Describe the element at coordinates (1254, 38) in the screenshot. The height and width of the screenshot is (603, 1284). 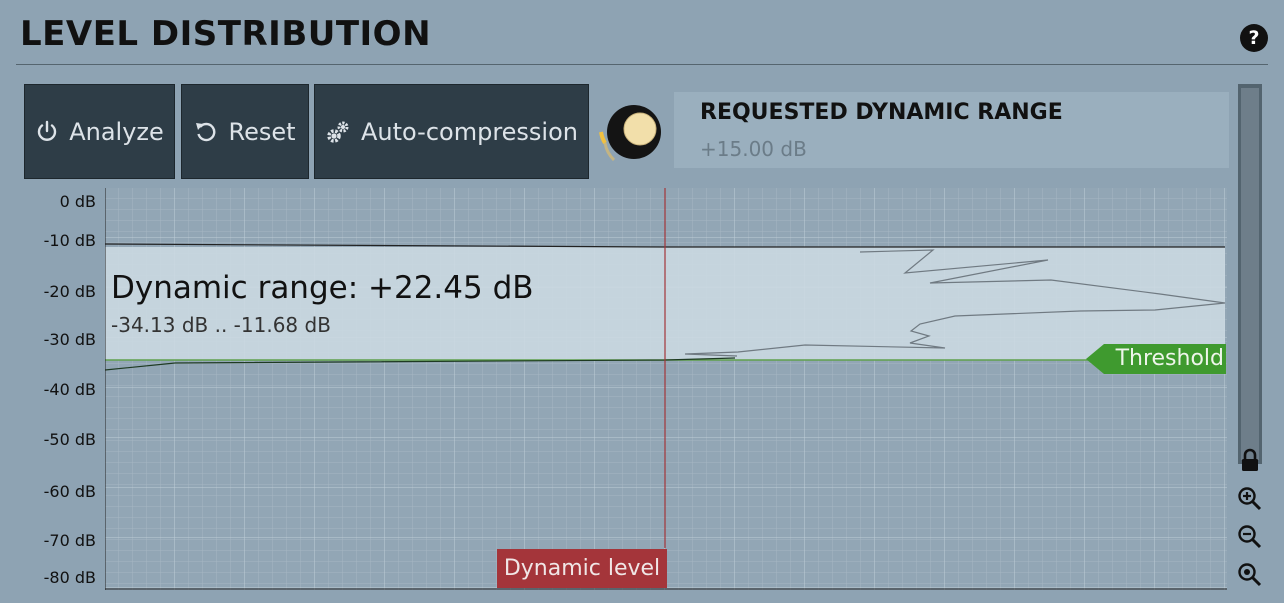
I see `help-icon: ?` at that location.